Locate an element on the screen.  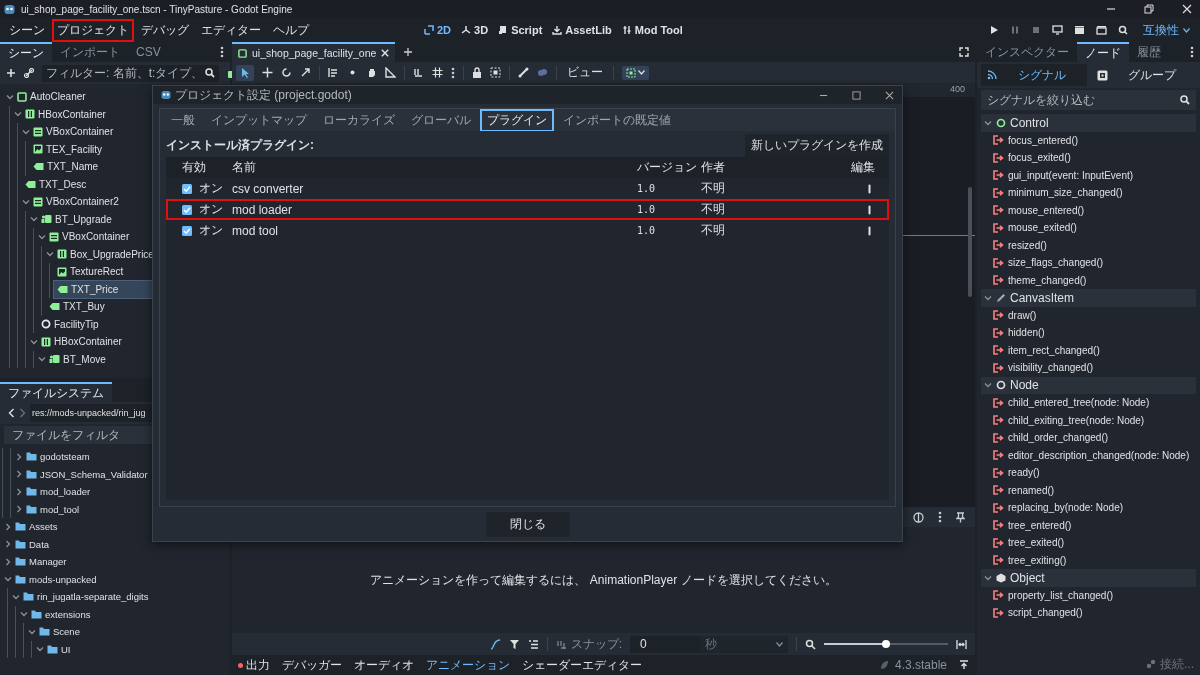
signal-item: focus_exited() is located at coordinates (1088, 158).